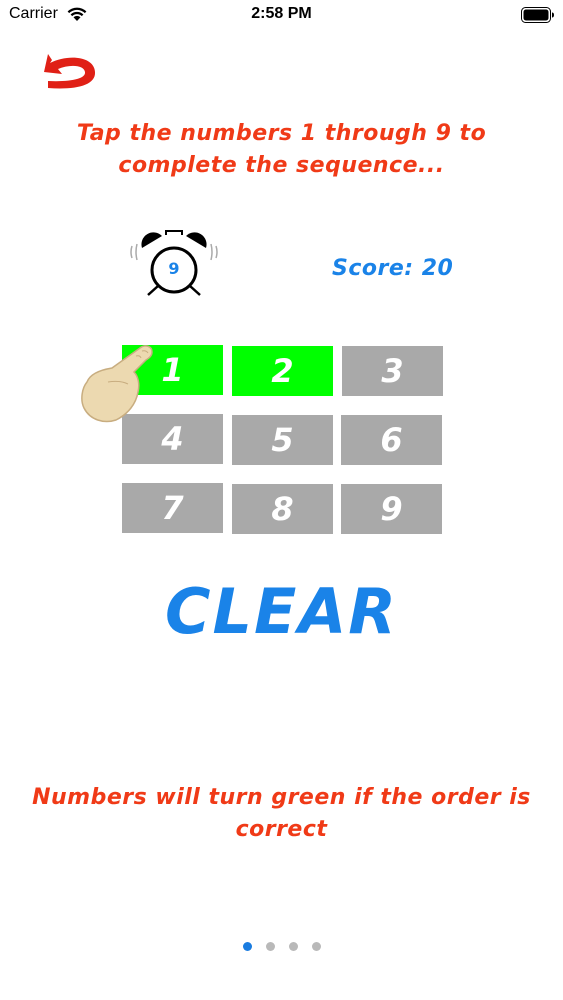 This screenshot has height=1000, width=563. What do you see at coordinates (282, 371) in the screenshot?
I see `number-cell-2: 2` at bounding box center [282, 371].